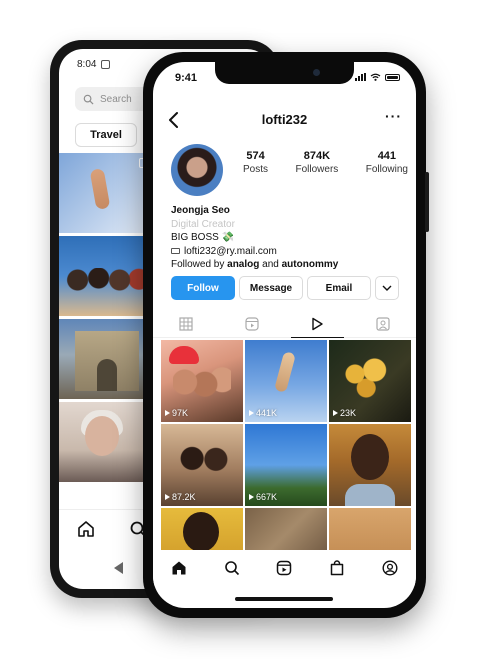  I want to click on back-search-placeholder: Search, so click(116, 99).